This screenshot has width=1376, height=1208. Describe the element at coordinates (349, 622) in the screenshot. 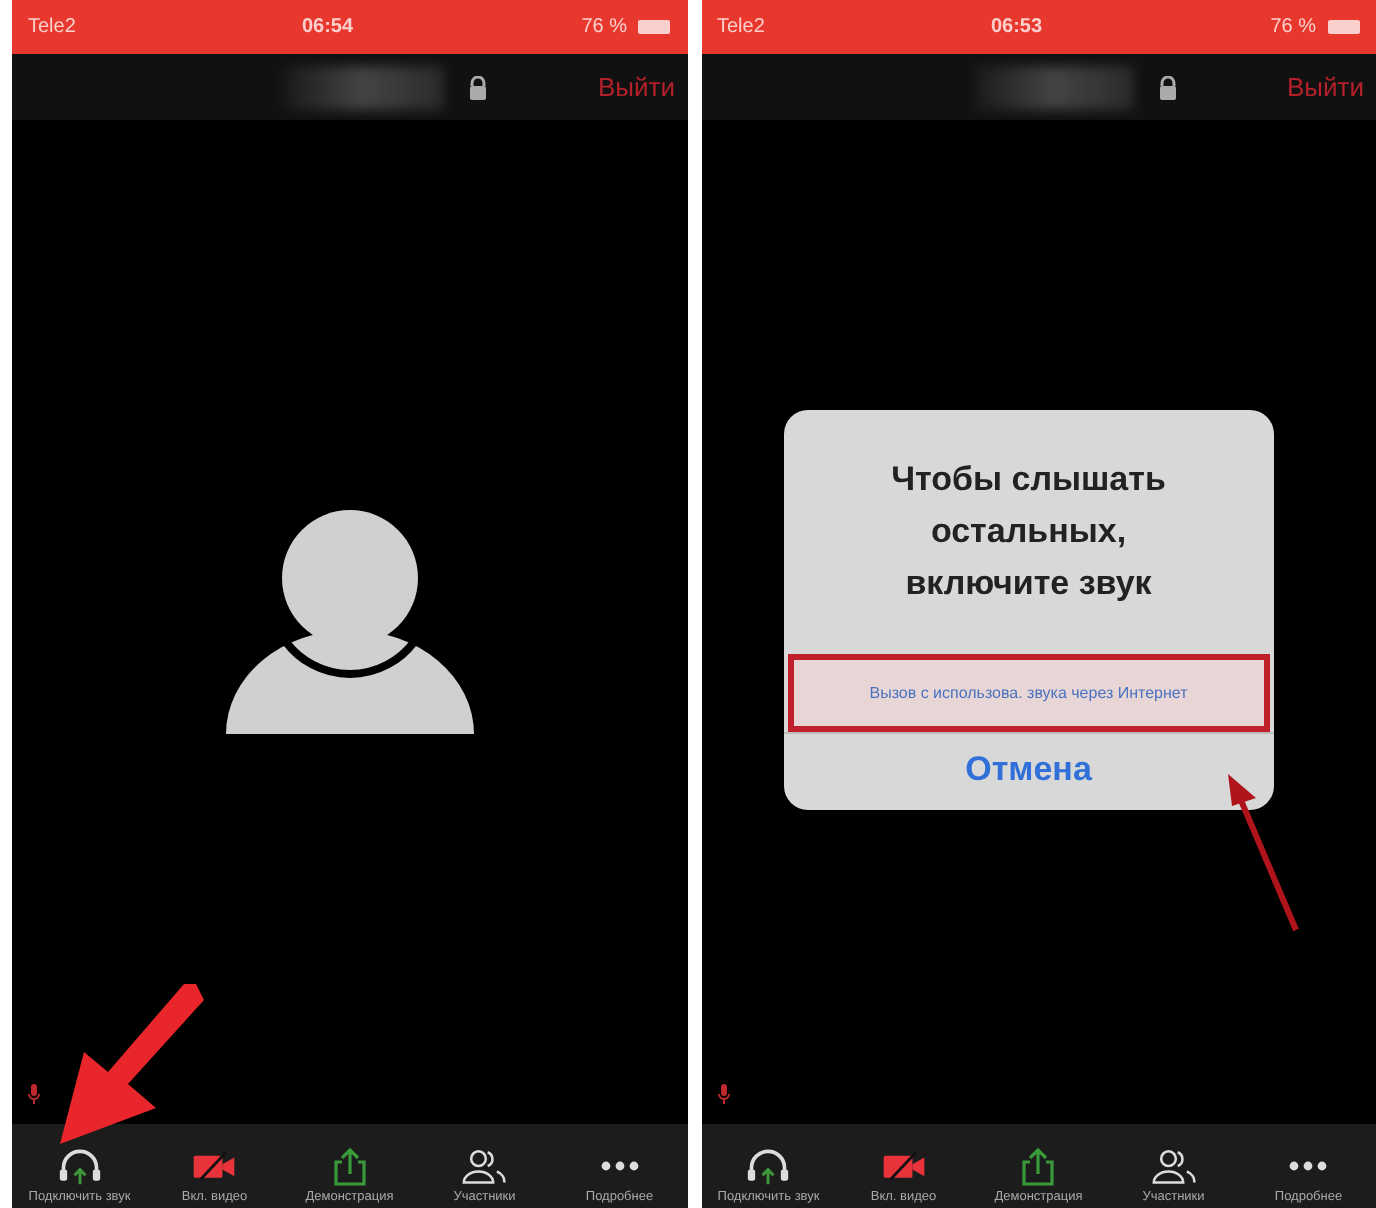

I see `avatar-icon` at that location.